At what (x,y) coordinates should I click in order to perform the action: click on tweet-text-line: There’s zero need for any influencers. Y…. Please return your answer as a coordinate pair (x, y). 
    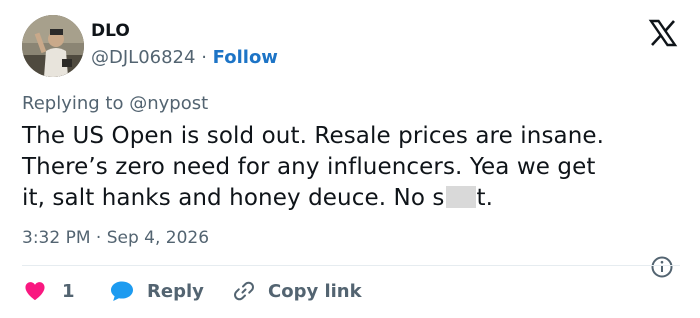
    Looking at the image, I should click on (309, 167).